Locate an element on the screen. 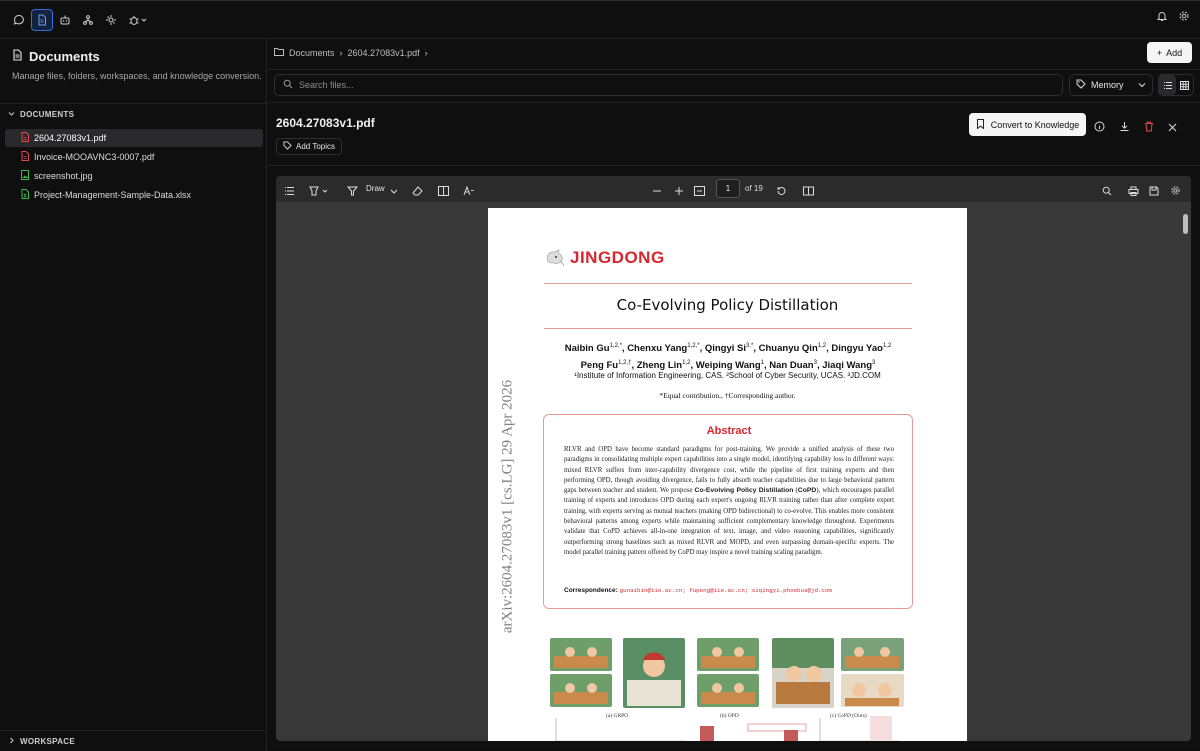 Image resolution: width=1200 pixels, height=751 pixels. spreadsheet-file-icon is located at coordinates (25, 195).